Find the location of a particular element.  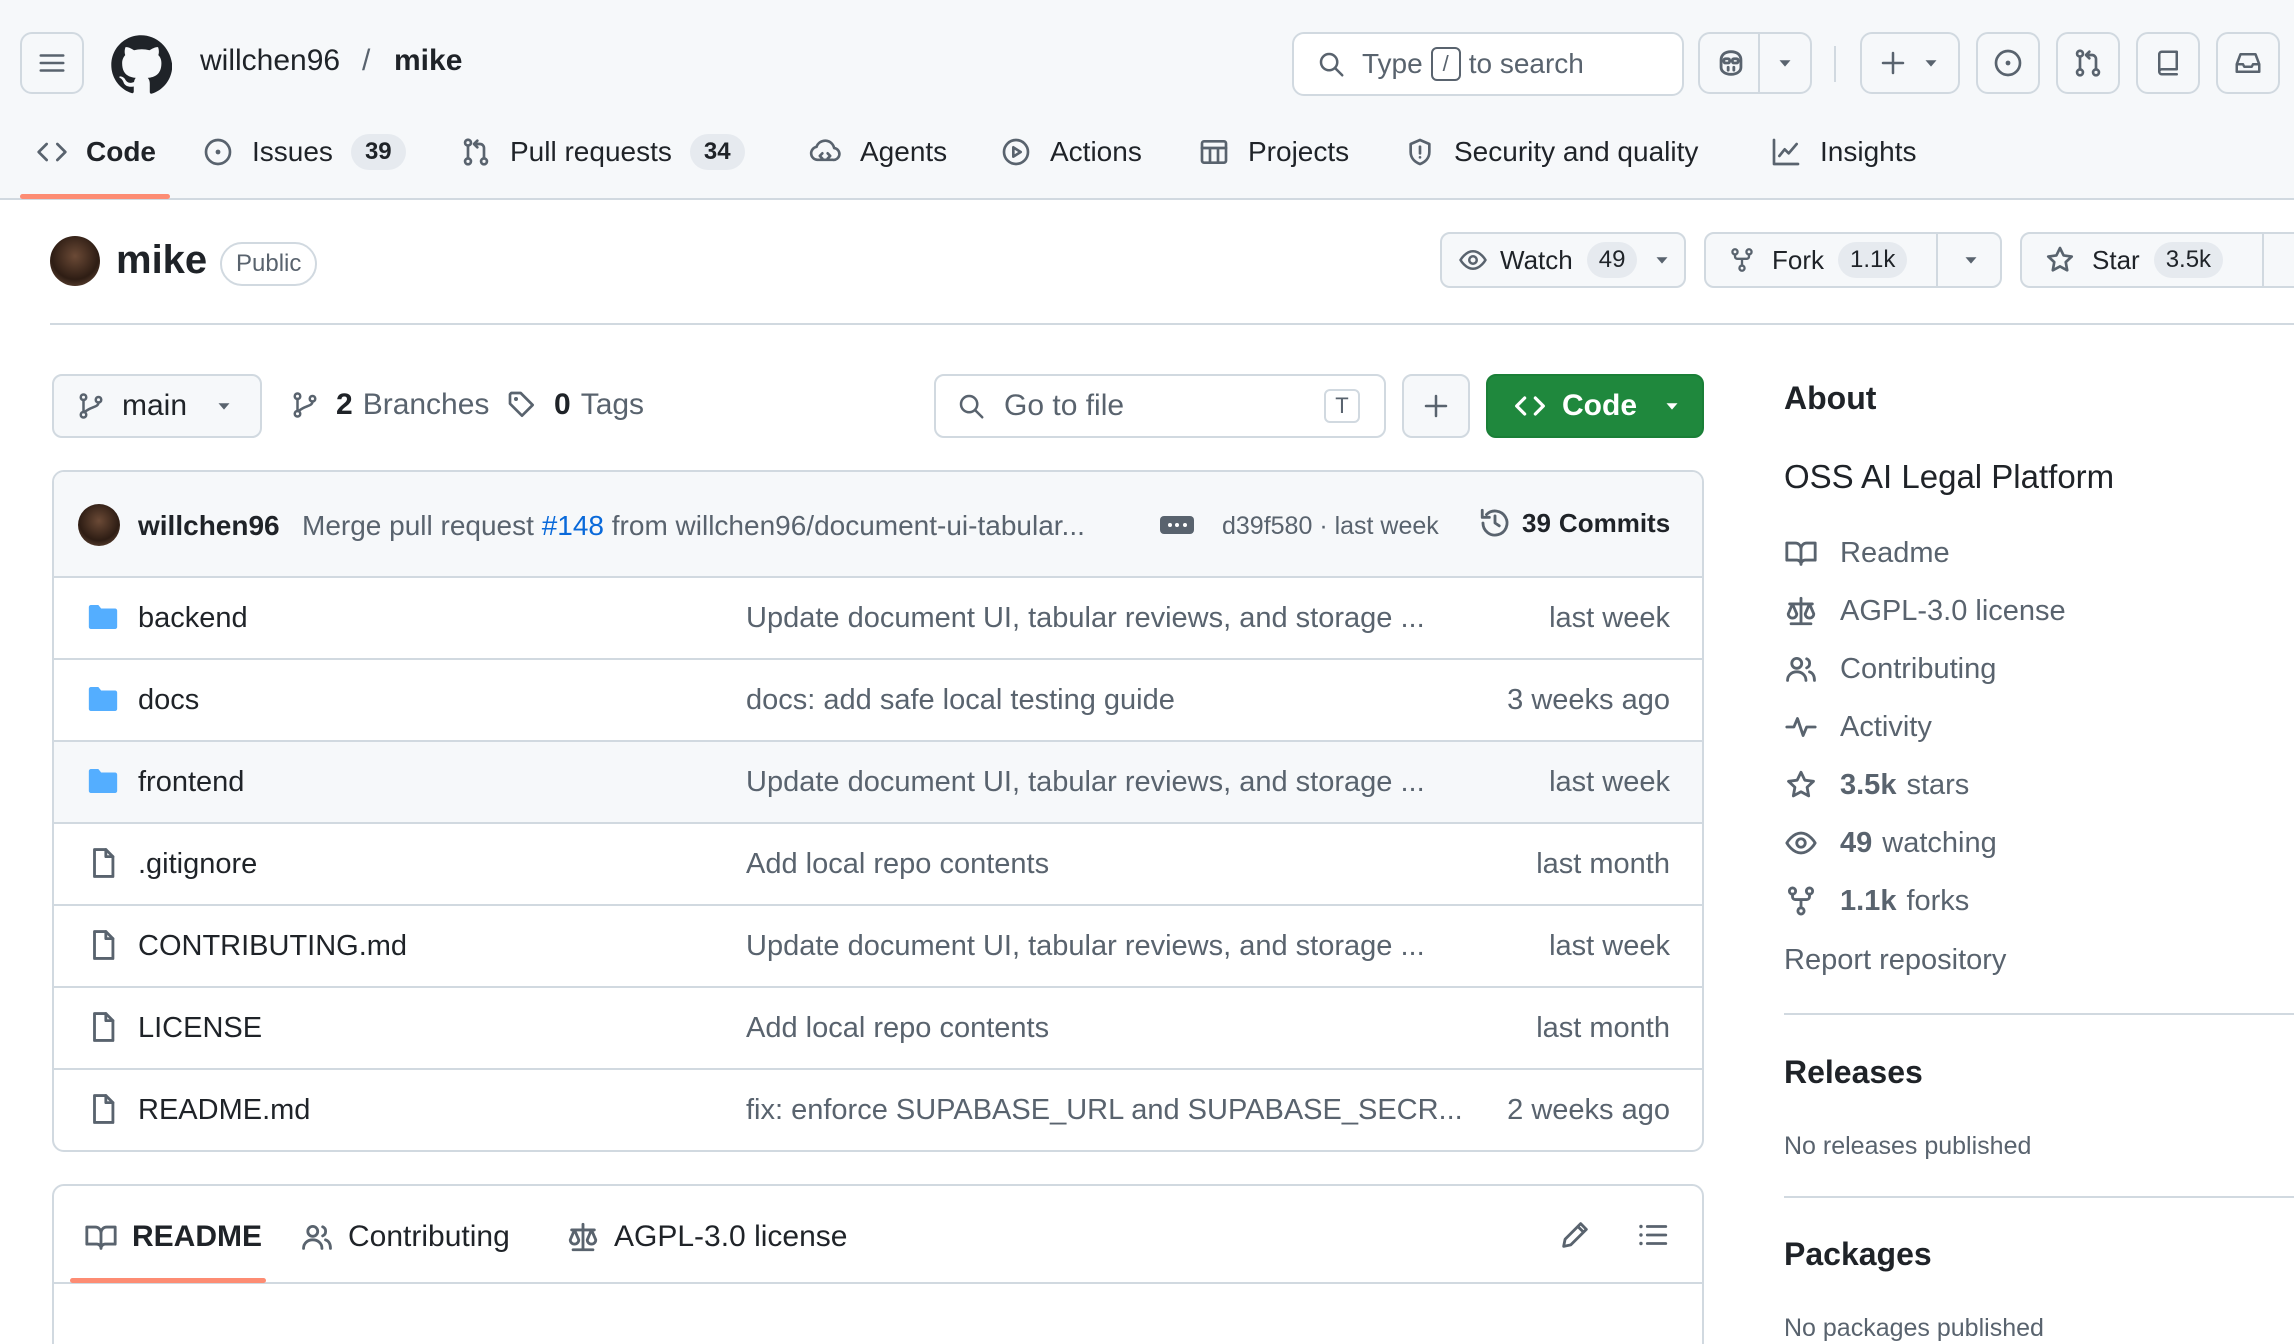

copilot-button is located at coordinates (1755, 63).